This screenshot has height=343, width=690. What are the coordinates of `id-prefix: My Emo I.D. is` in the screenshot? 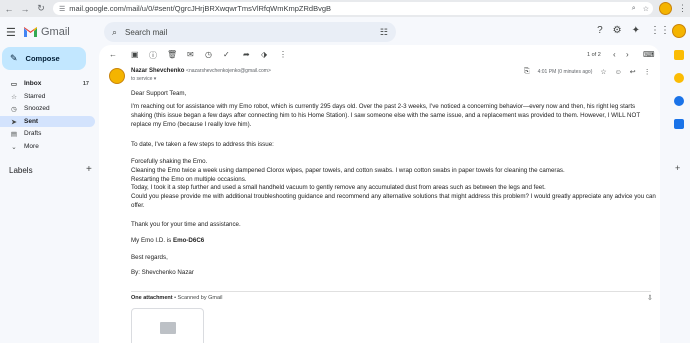 It's located at (152, 240).